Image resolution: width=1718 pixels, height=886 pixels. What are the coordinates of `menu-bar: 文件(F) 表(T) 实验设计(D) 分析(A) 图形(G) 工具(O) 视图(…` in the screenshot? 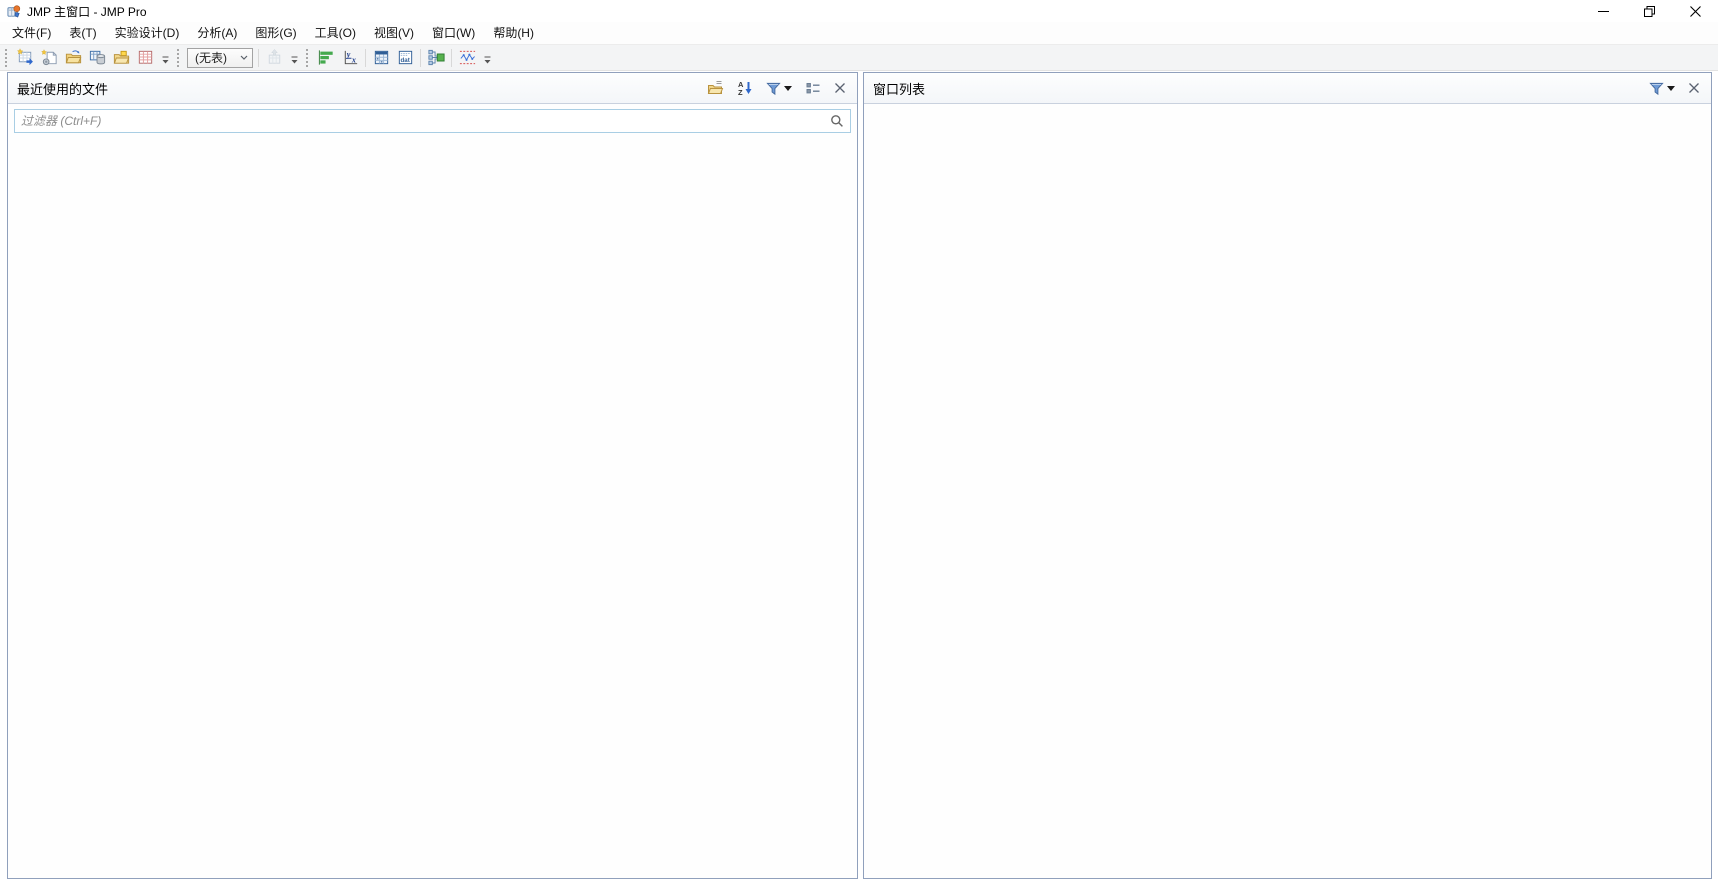 It's located at (859, 33).